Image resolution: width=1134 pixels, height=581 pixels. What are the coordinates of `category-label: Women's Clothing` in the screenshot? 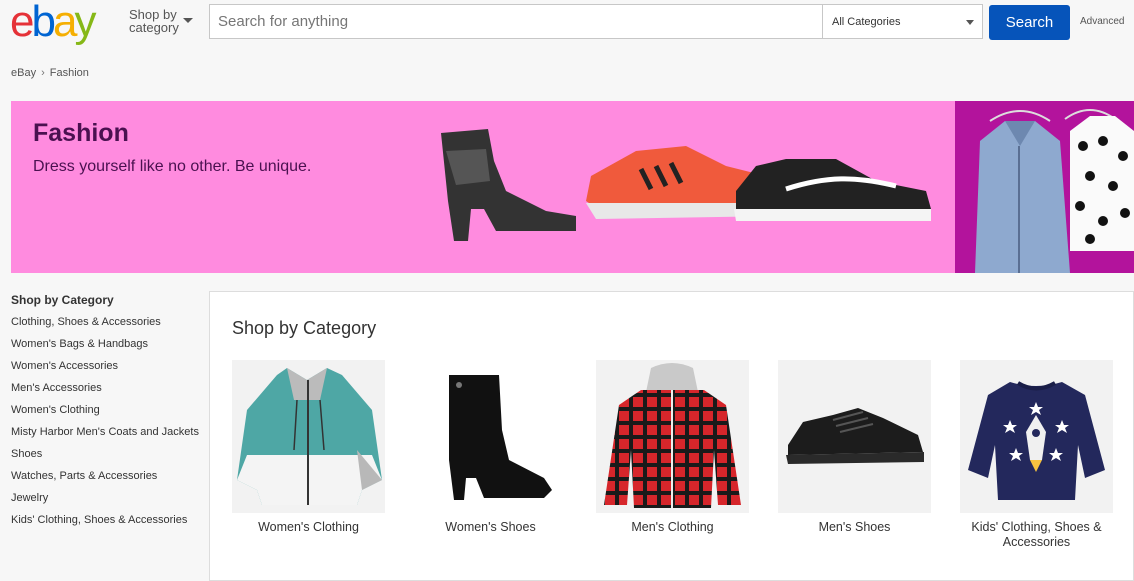 It's located at (308, 527).